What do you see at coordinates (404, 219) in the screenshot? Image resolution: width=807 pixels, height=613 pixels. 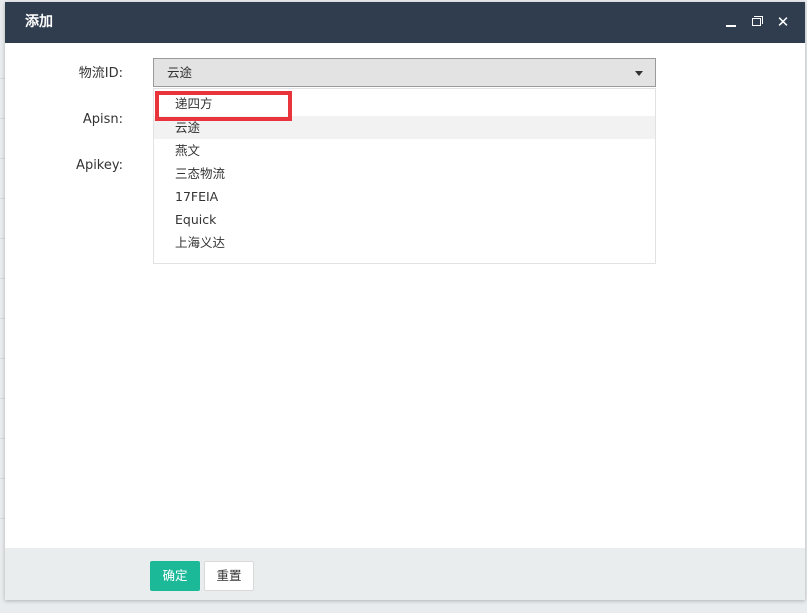 I see `dropdown-option-equick: Equick` at bounding box center [404, 219].